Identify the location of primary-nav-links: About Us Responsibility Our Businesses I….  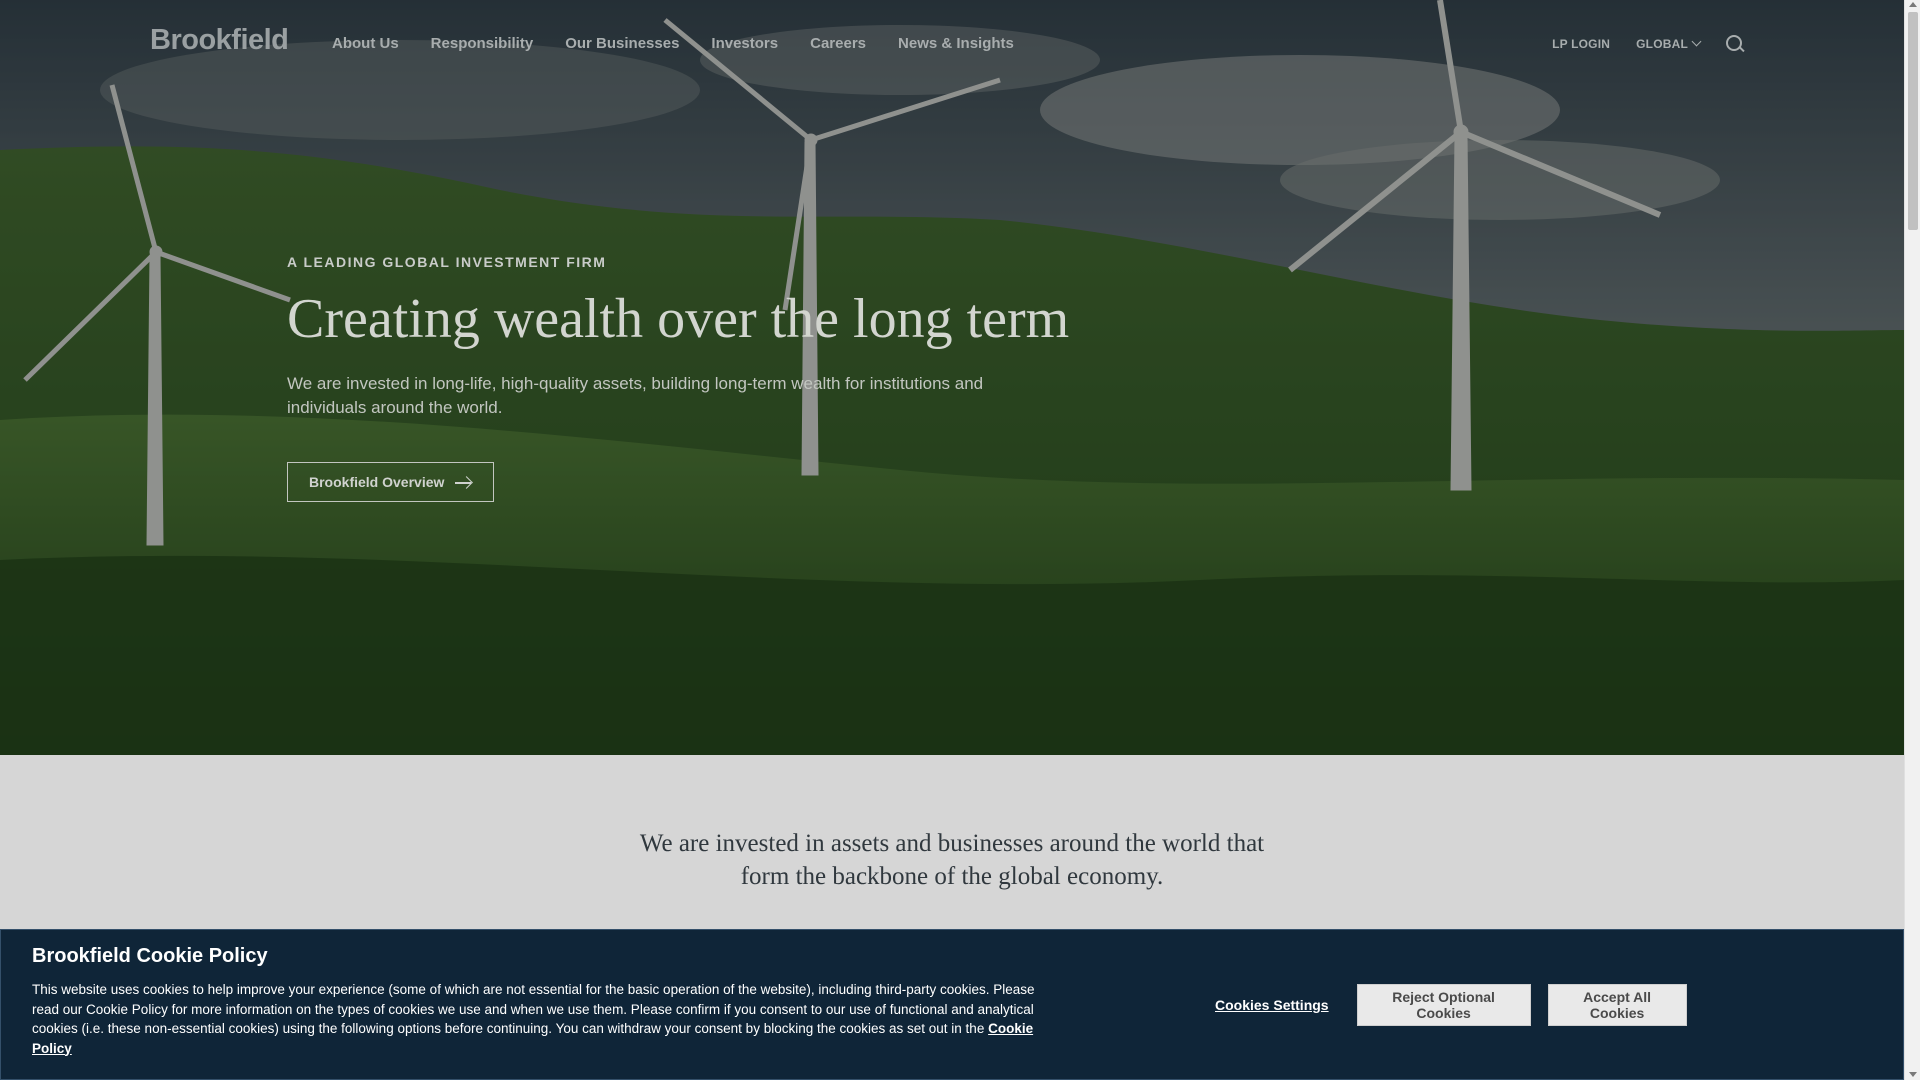
(673, 43).